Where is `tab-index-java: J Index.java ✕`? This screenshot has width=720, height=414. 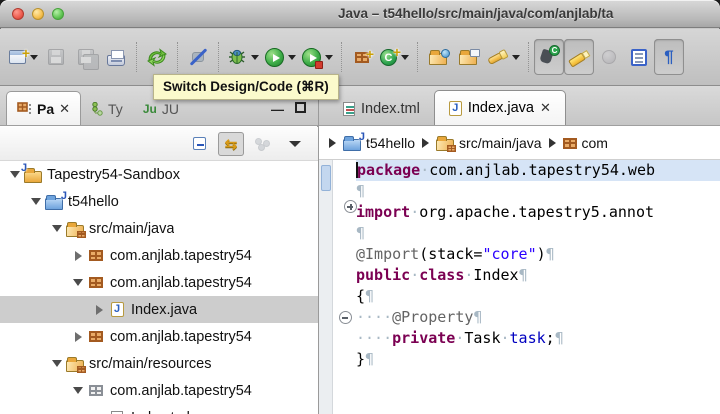 tab-index-java: J Index.java ✕ is located at coordinates (499, 107).